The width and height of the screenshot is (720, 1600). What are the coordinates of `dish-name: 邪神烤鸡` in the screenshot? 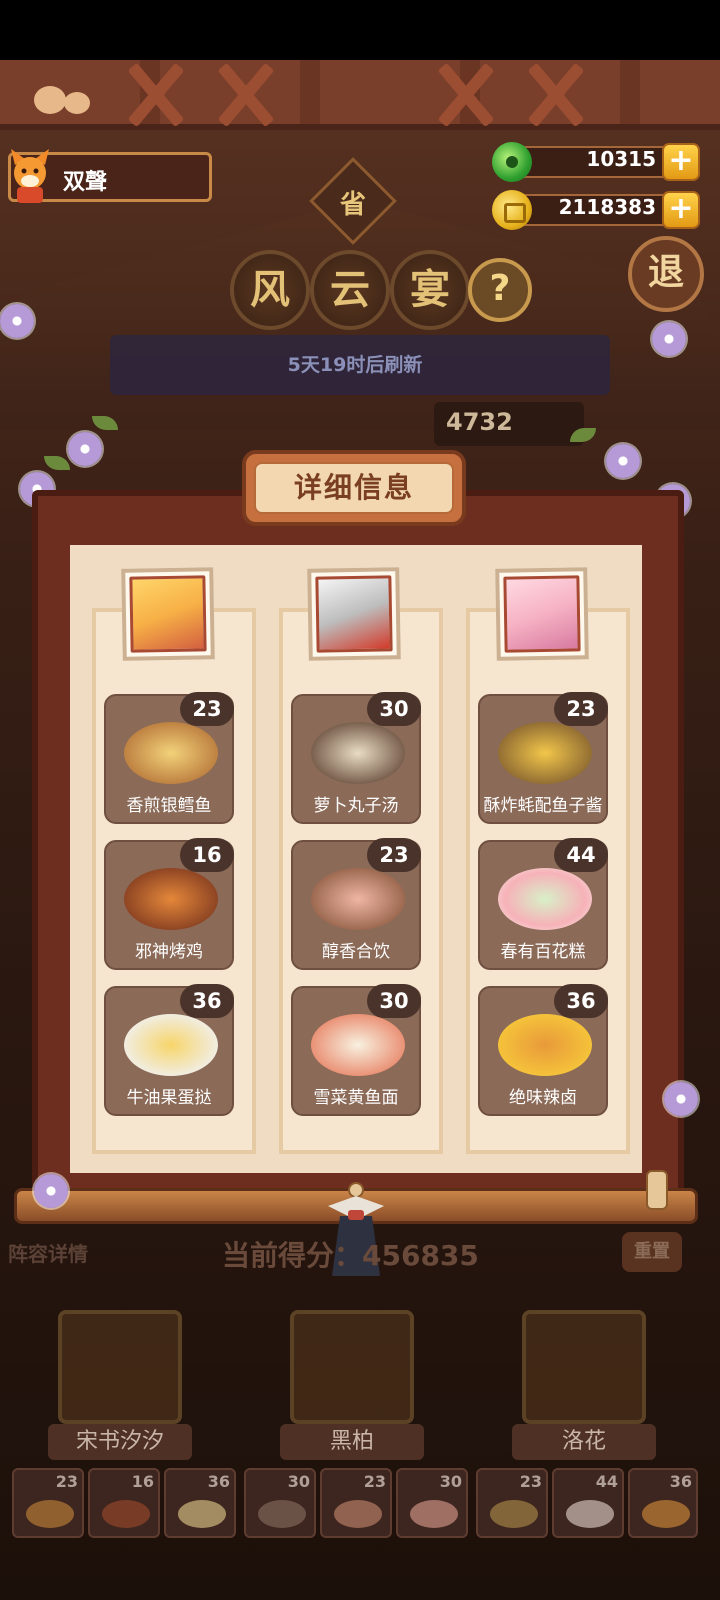 It's located at (169, 952).